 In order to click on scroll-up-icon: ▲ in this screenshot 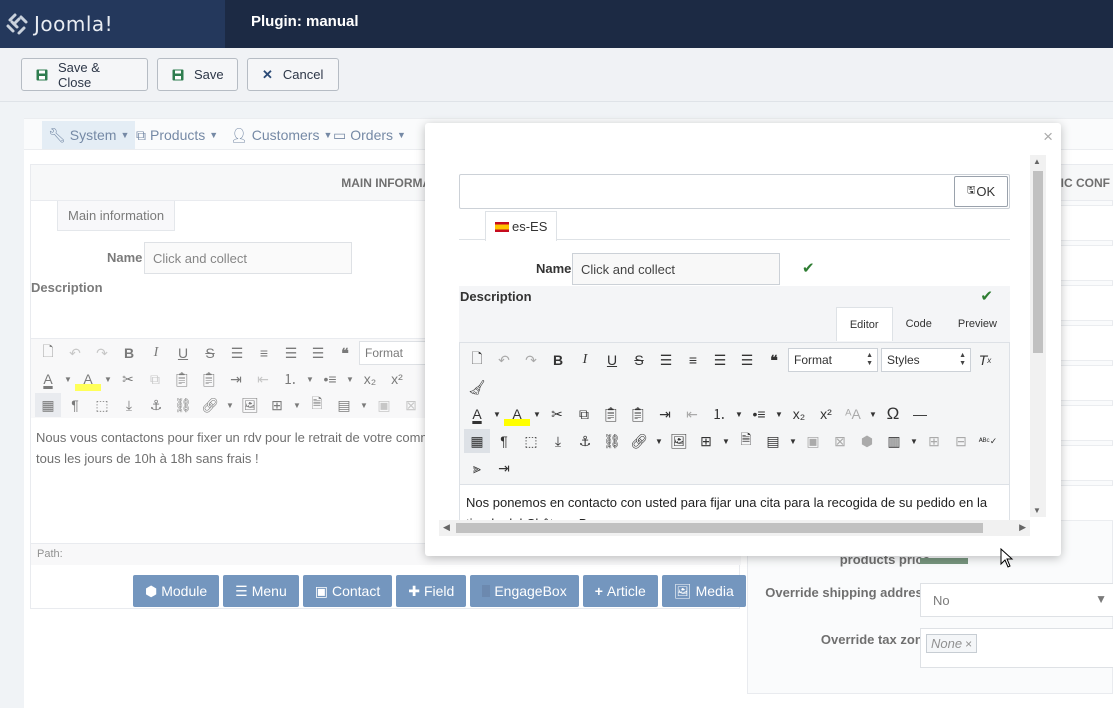, I will do `click(1037, 161)`.